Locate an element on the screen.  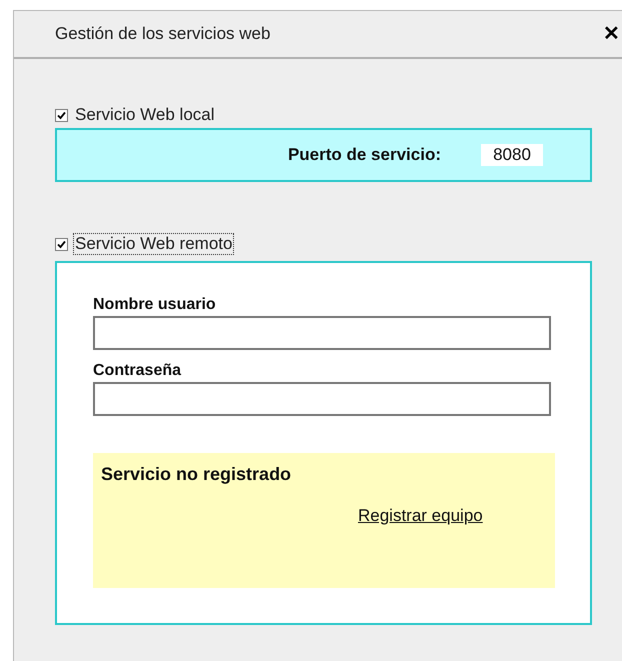
port-label: Puerto de servicio: is located at coordinates (364, 155).